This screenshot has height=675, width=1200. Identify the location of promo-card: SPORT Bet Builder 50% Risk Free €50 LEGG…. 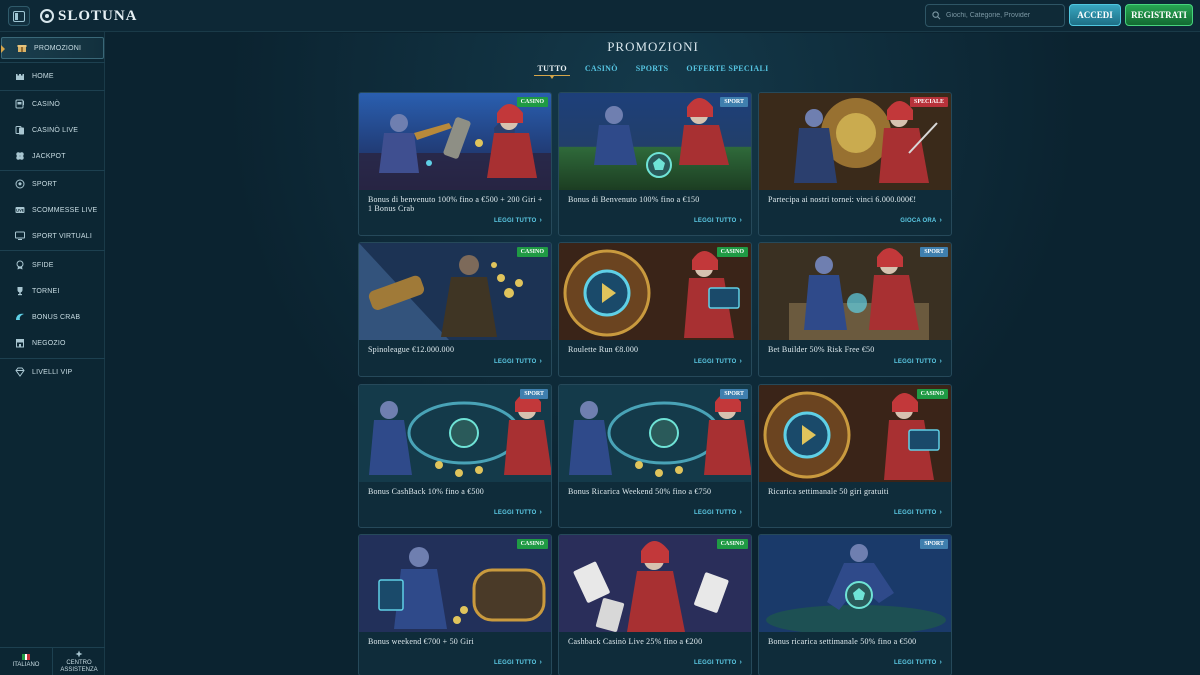
(855, 309).